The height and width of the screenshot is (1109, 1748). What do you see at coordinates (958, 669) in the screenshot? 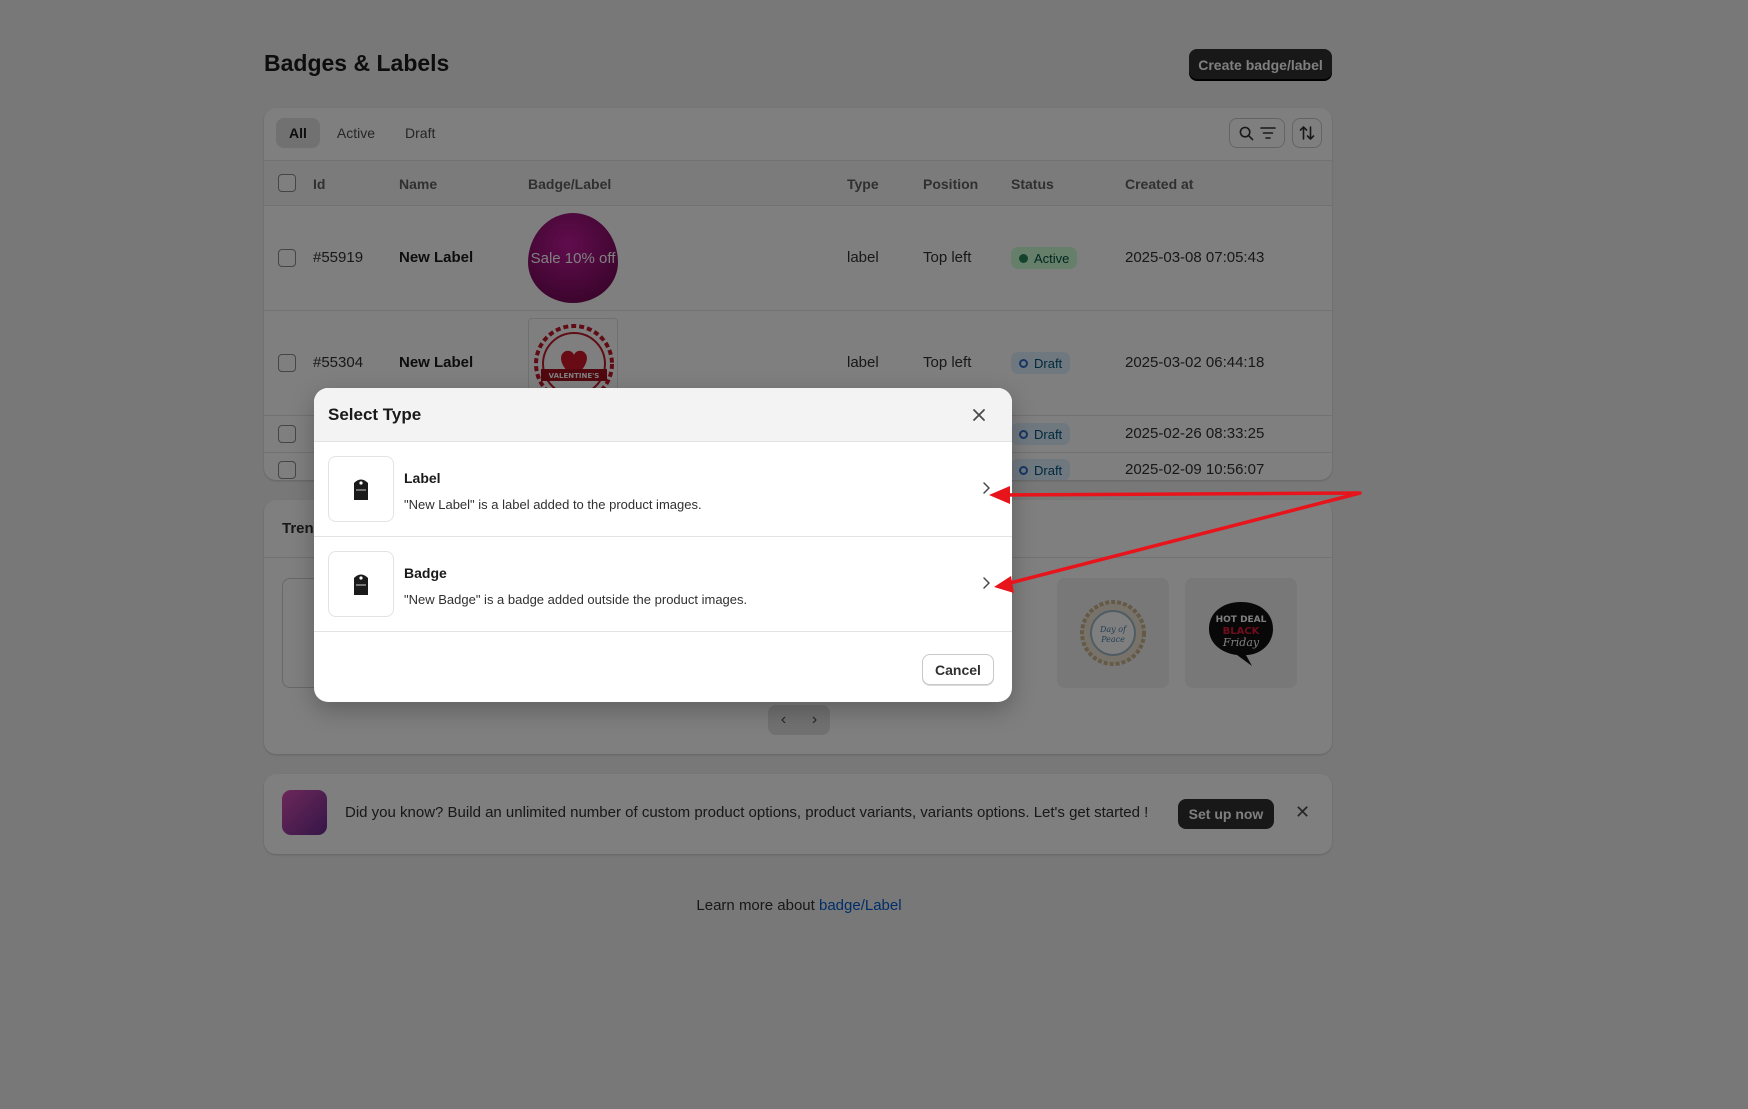
I see `cancel-button: Cancel` at bounding box center [958, 669].